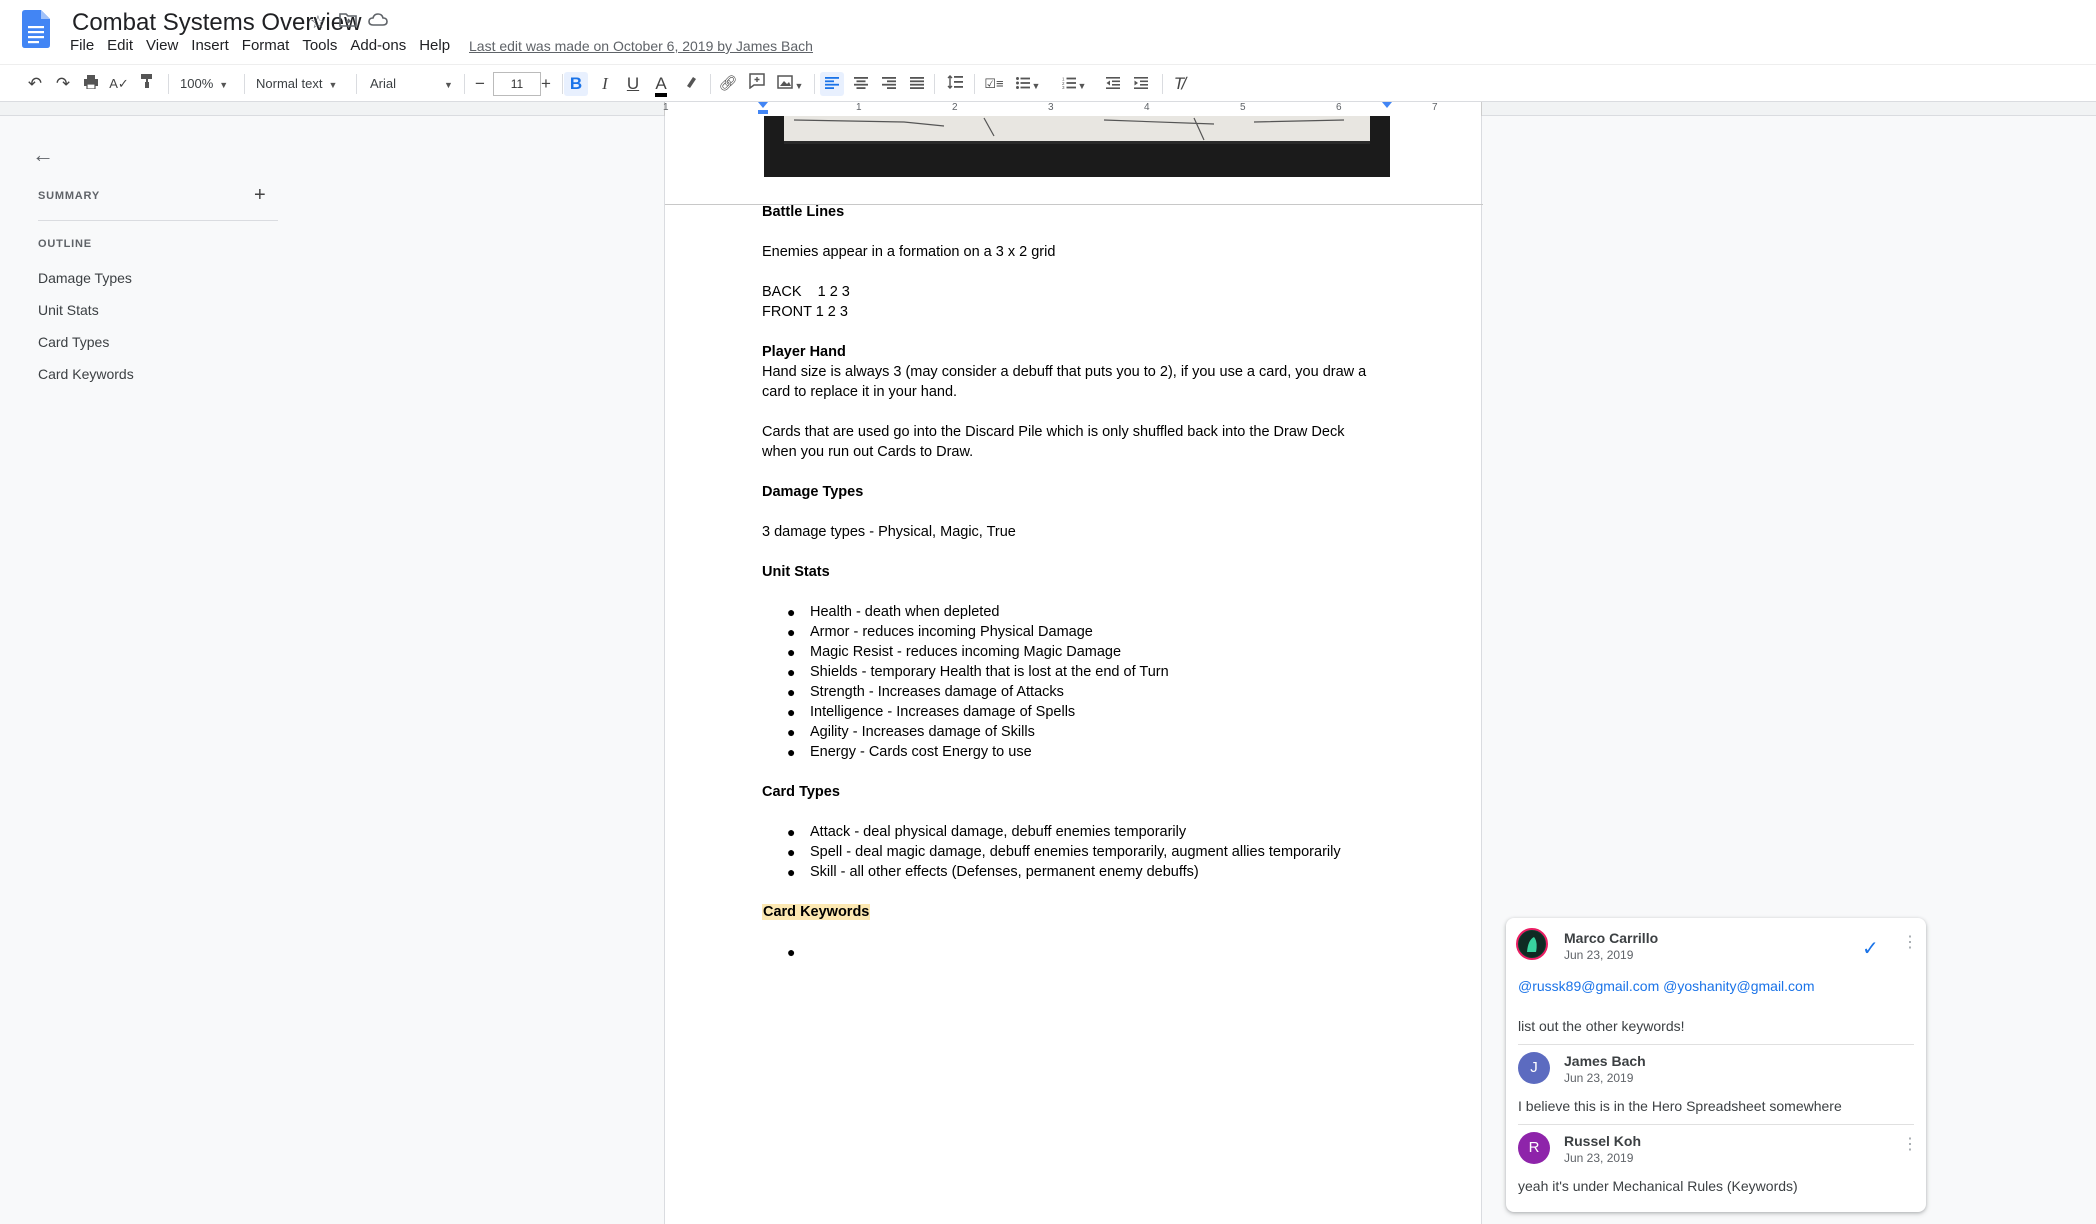 This screenshot has width=2096, height=1224. What do you see at coordinates (763, 109) in the screenshot?
I see `left-indent-marker-icon` at bounding box center [763, 109].